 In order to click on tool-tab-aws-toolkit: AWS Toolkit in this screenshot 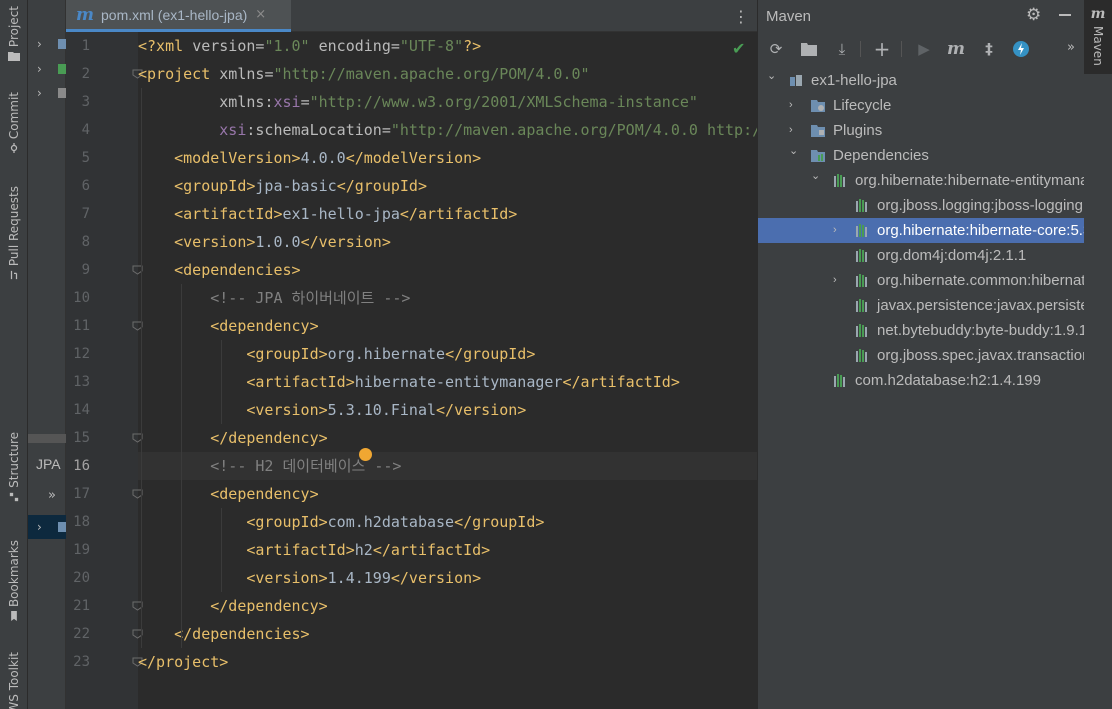, I will do `click(14, 680)`.